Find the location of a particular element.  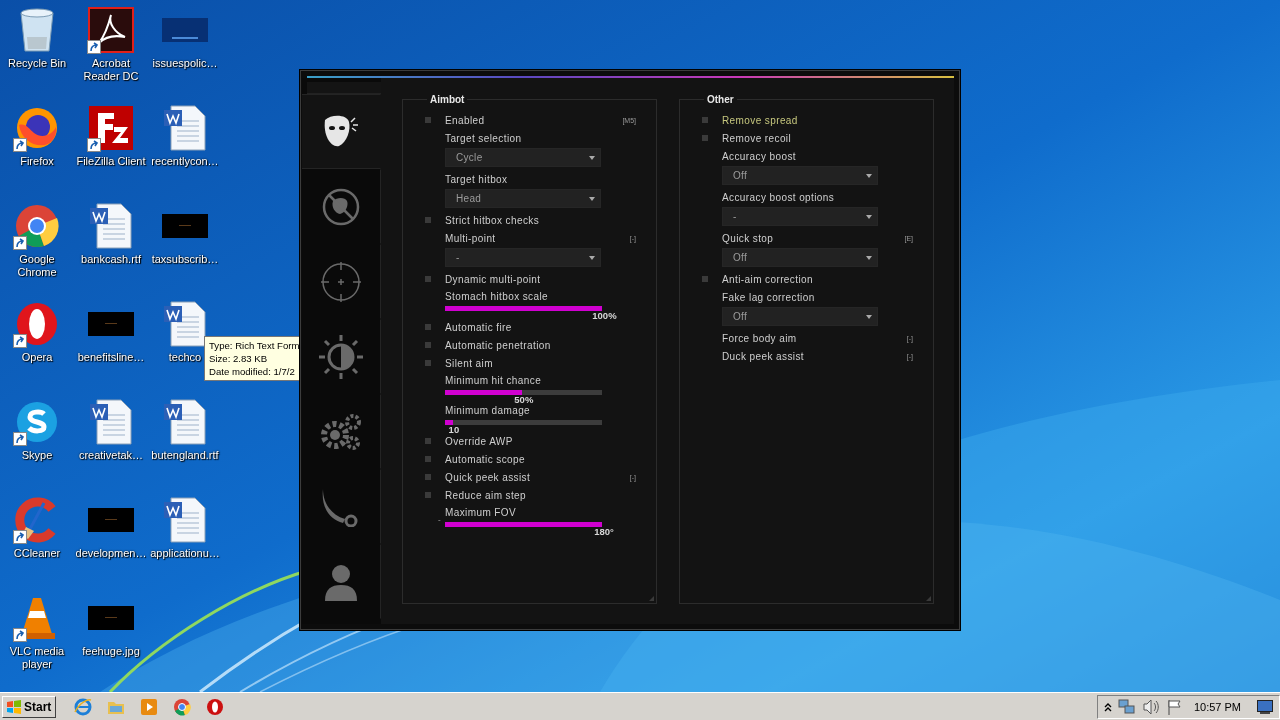

icon-label: FileZilla Client is located at coordinates (111, 161).